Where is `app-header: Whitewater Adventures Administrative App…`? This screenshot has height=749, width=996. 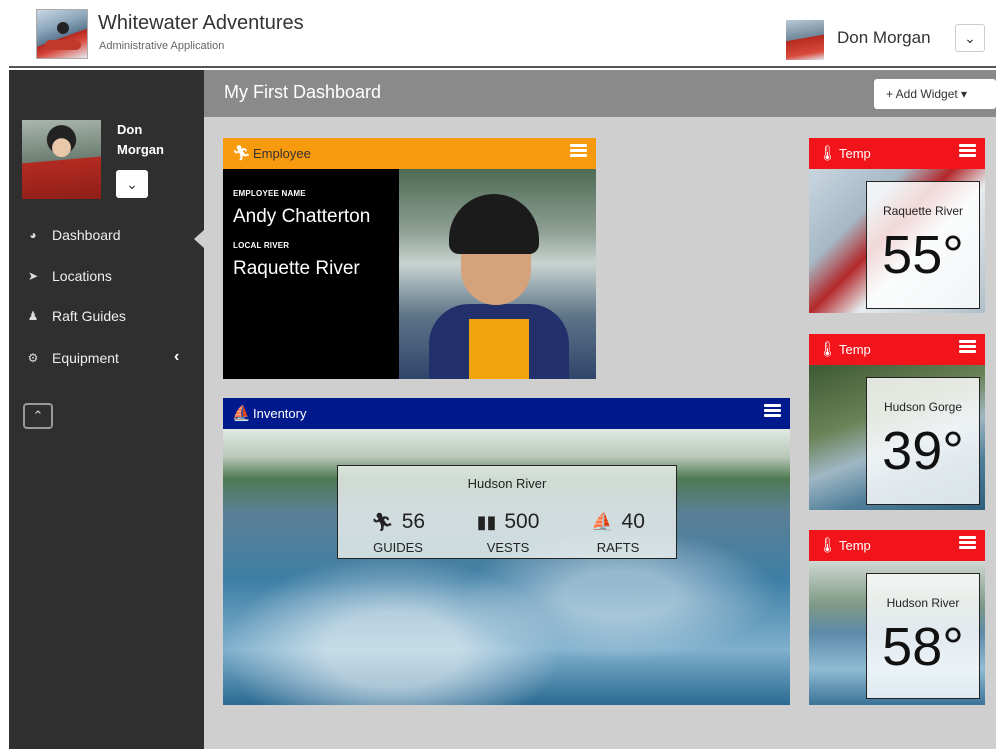
app-header: Whitewater Adventures Administrative App… is located at coordinates (502, 34).